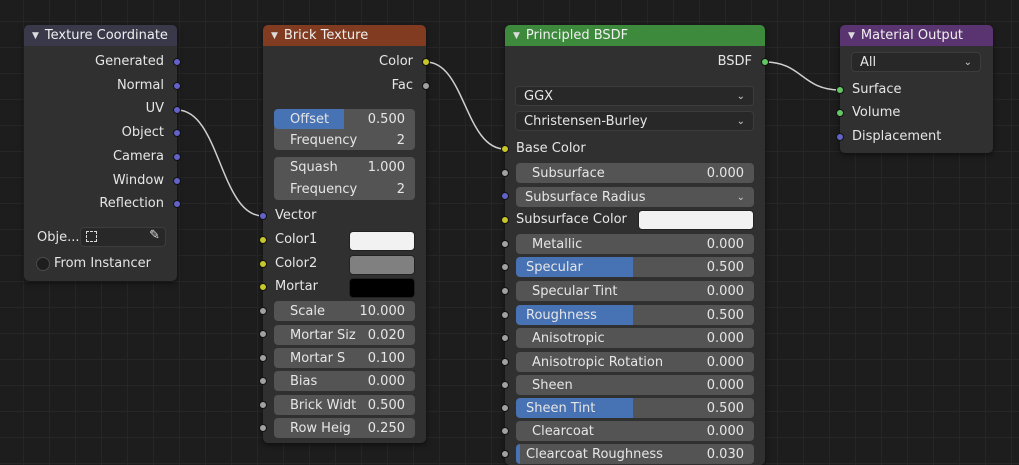  I want to click on sheen-slider: Sheen 0.000, so click(635, 385).